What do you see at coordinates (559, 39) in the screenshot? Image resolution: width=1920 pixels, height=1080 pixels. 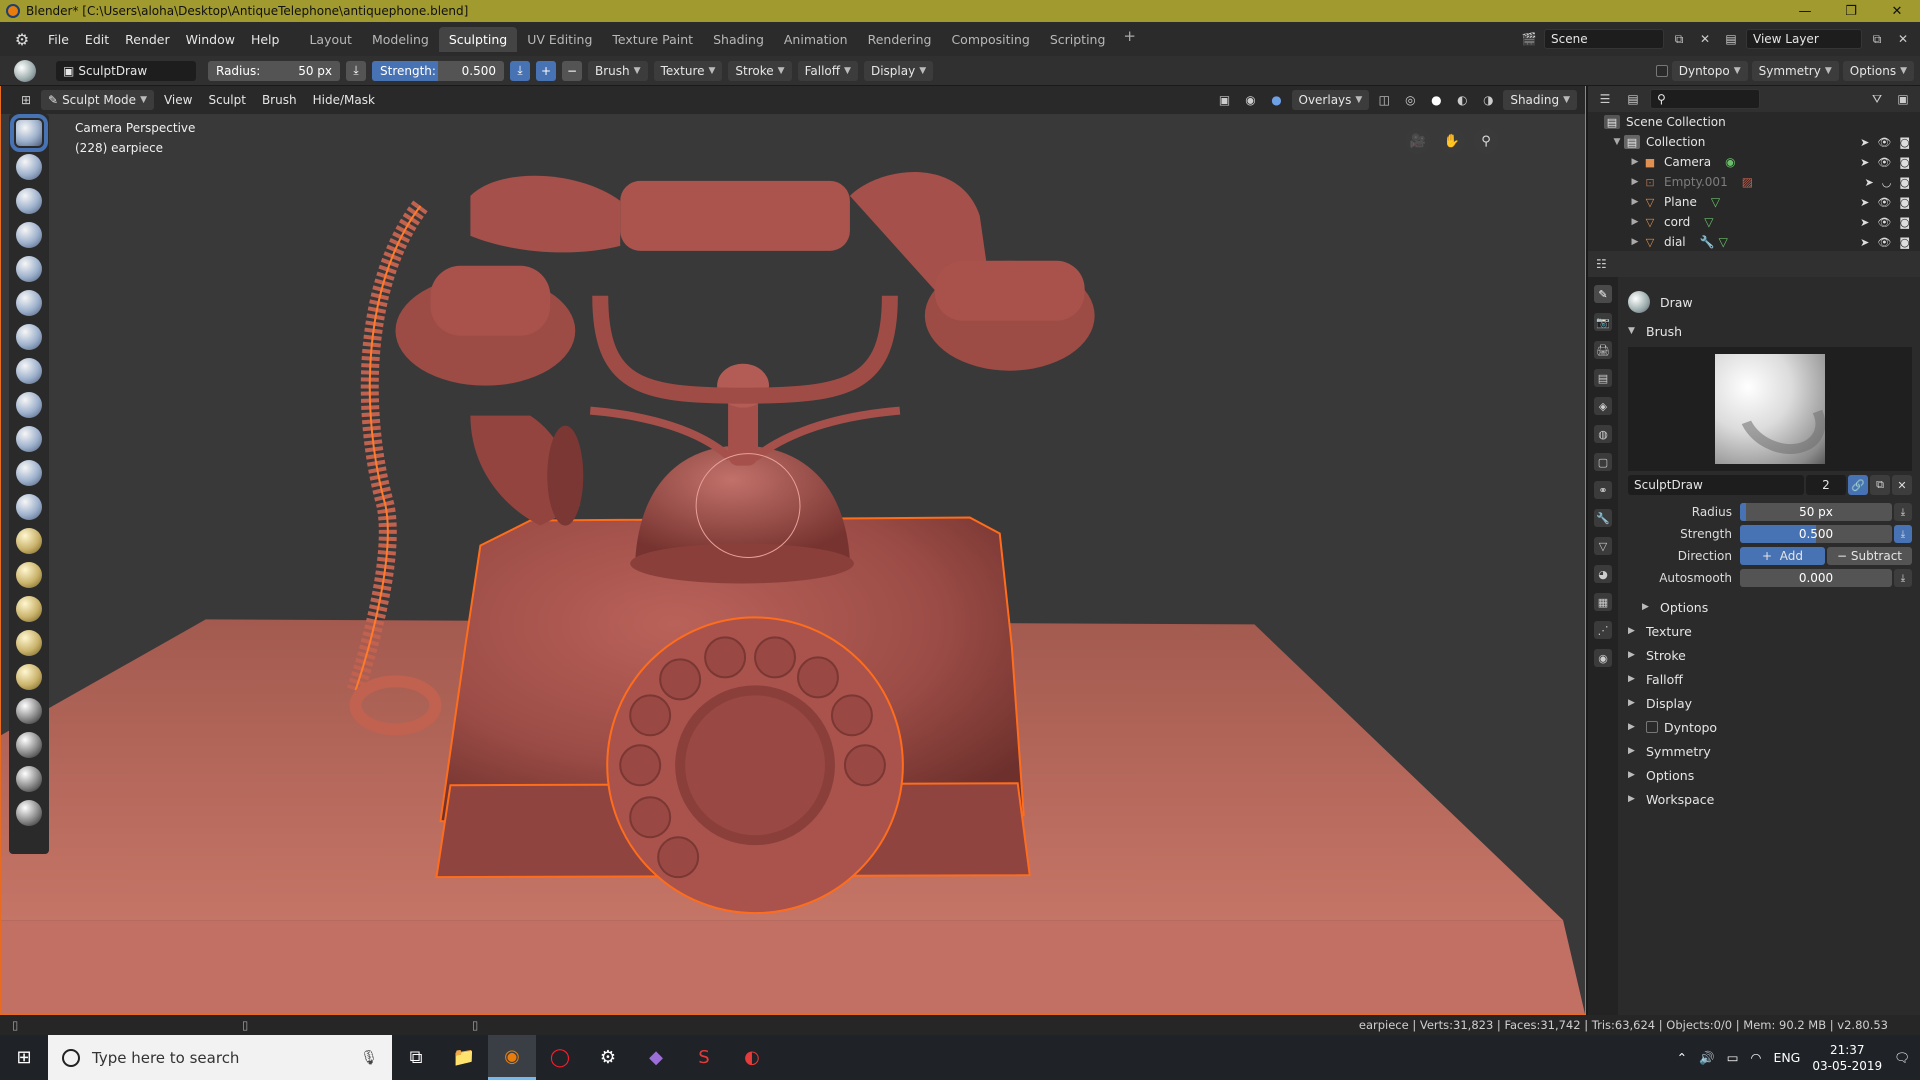 I see `tab-uv-editing: UV Editing` at bounding box center [559, 39].